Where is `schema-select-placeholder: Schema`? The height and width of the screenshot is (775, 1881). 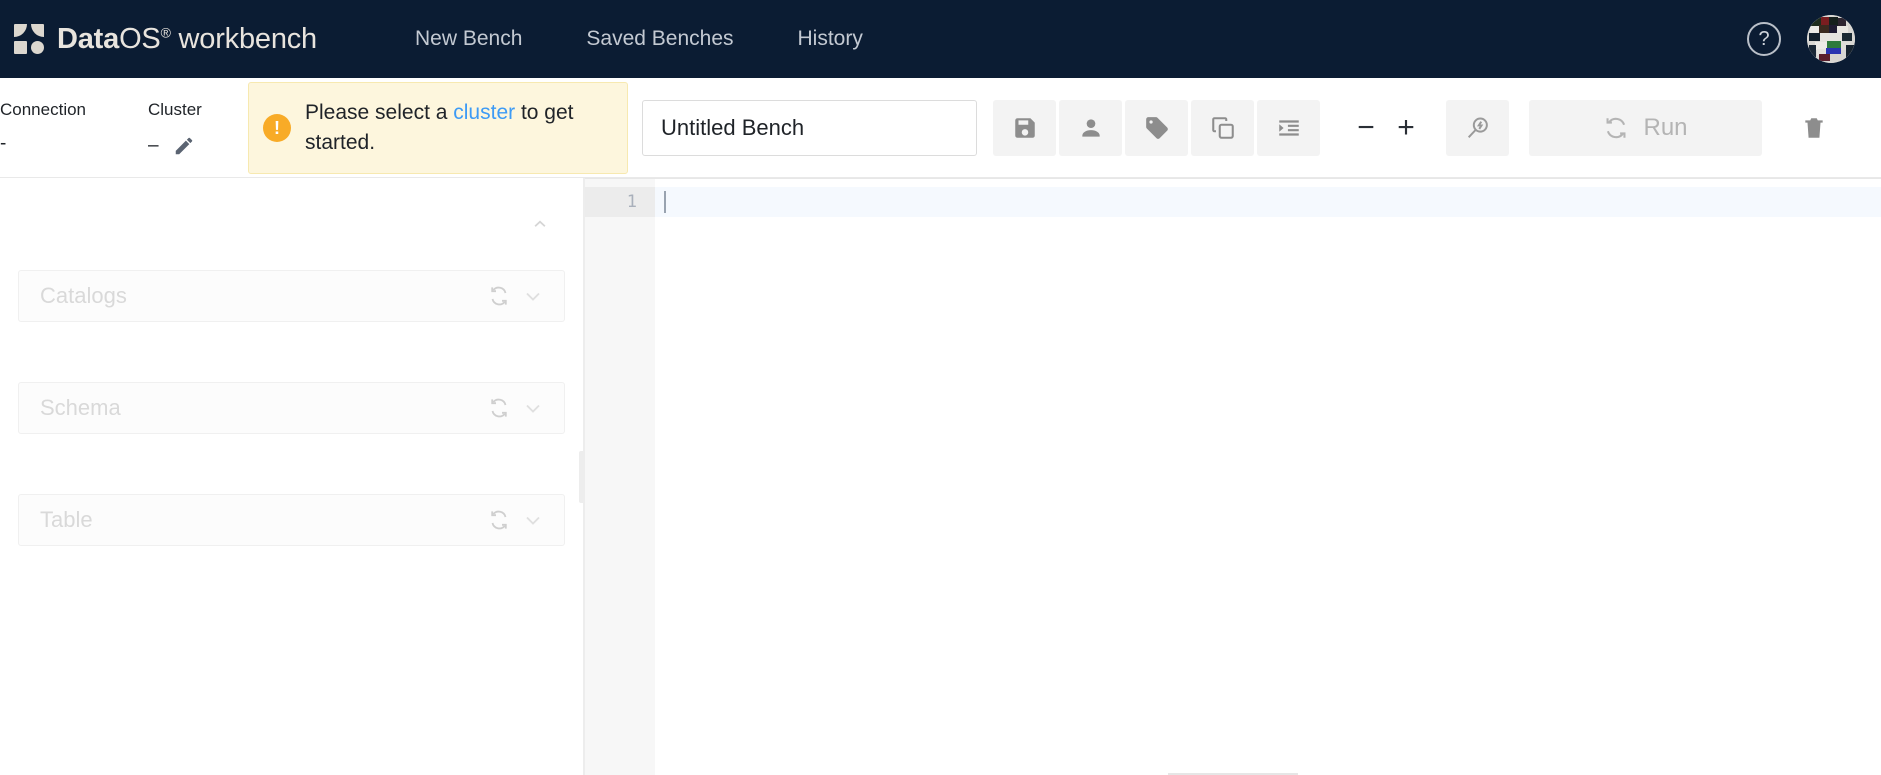 schema-select-placeholder: Schema is located at coordinates (80, 407).